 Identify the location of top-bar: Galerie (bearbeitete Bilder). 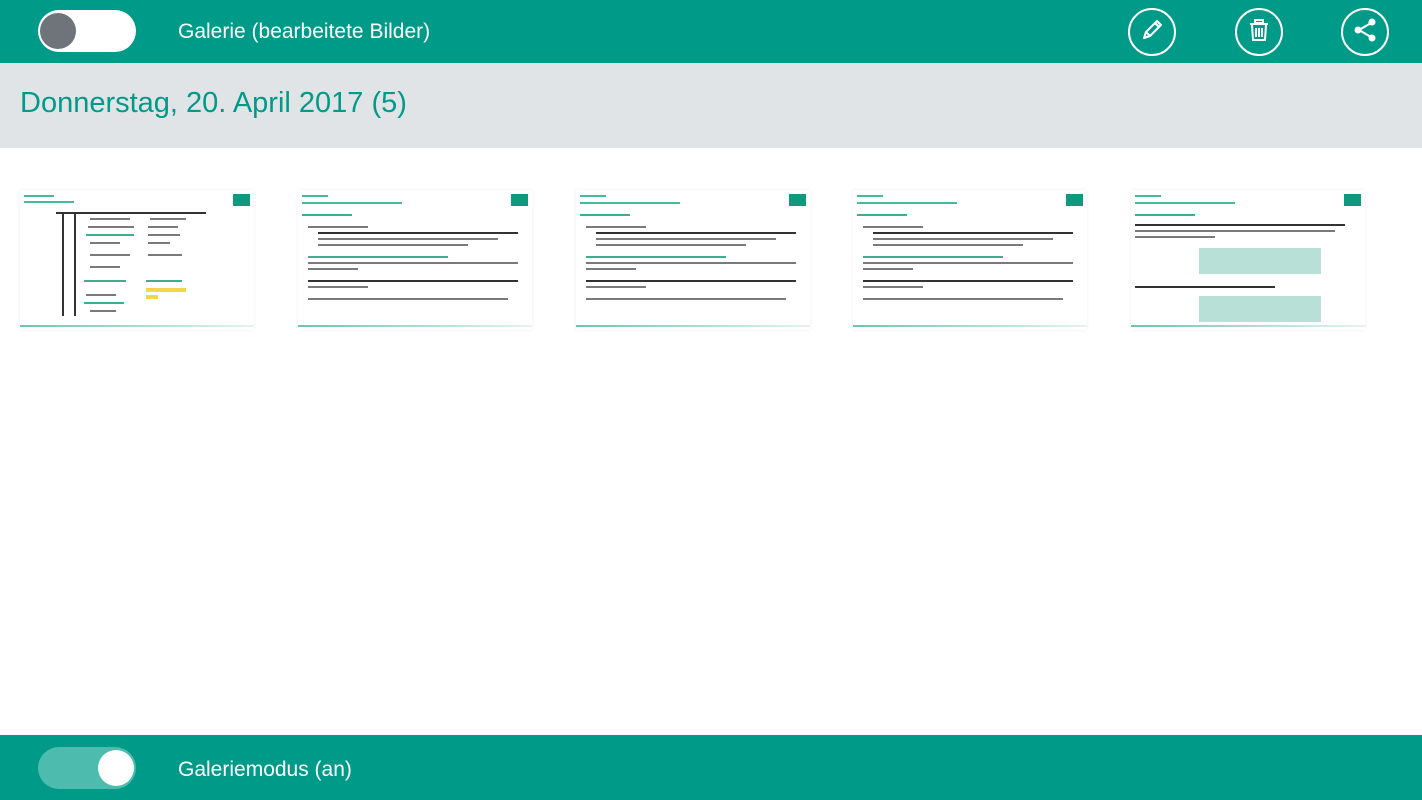
(711, 31).